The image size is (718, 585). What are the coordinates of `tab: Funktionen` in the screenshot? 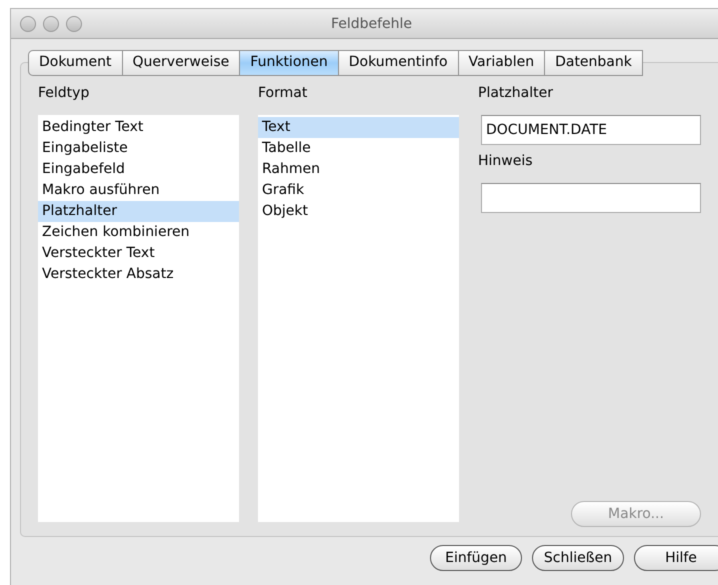 It's located at (289, 63).